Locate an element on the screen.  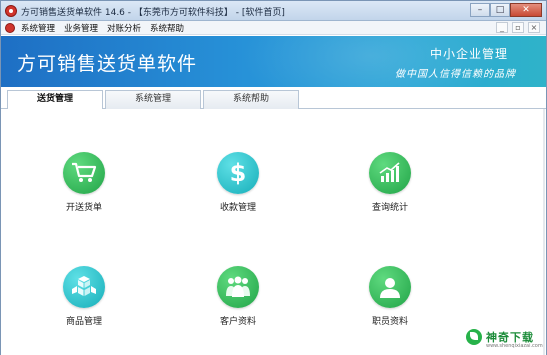
menu-items: 系统管理 业务管理 对账分析 系统帮助 is located at coordinates (102, 28).